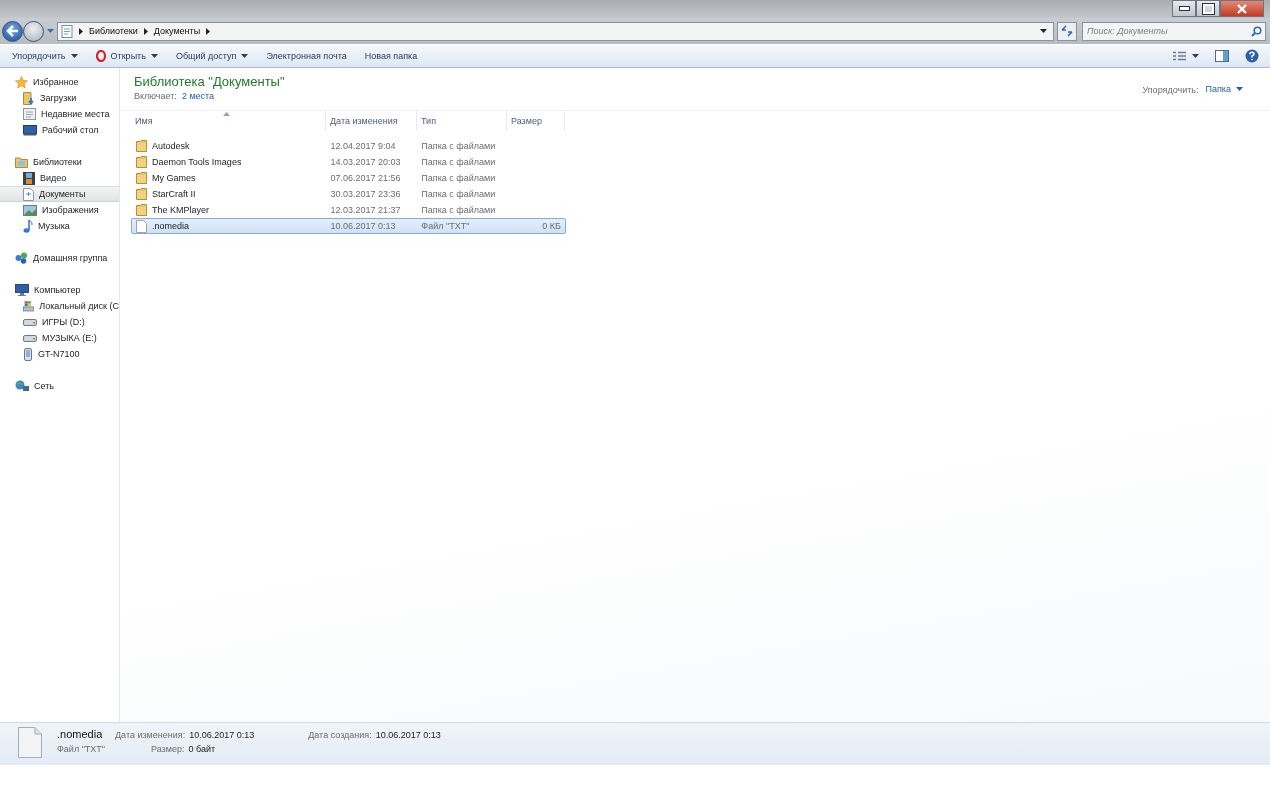  I want to click on file-row: Daemon Tools Images 14.03.2017 20:03 Папка с файлами, so click(348, 162).